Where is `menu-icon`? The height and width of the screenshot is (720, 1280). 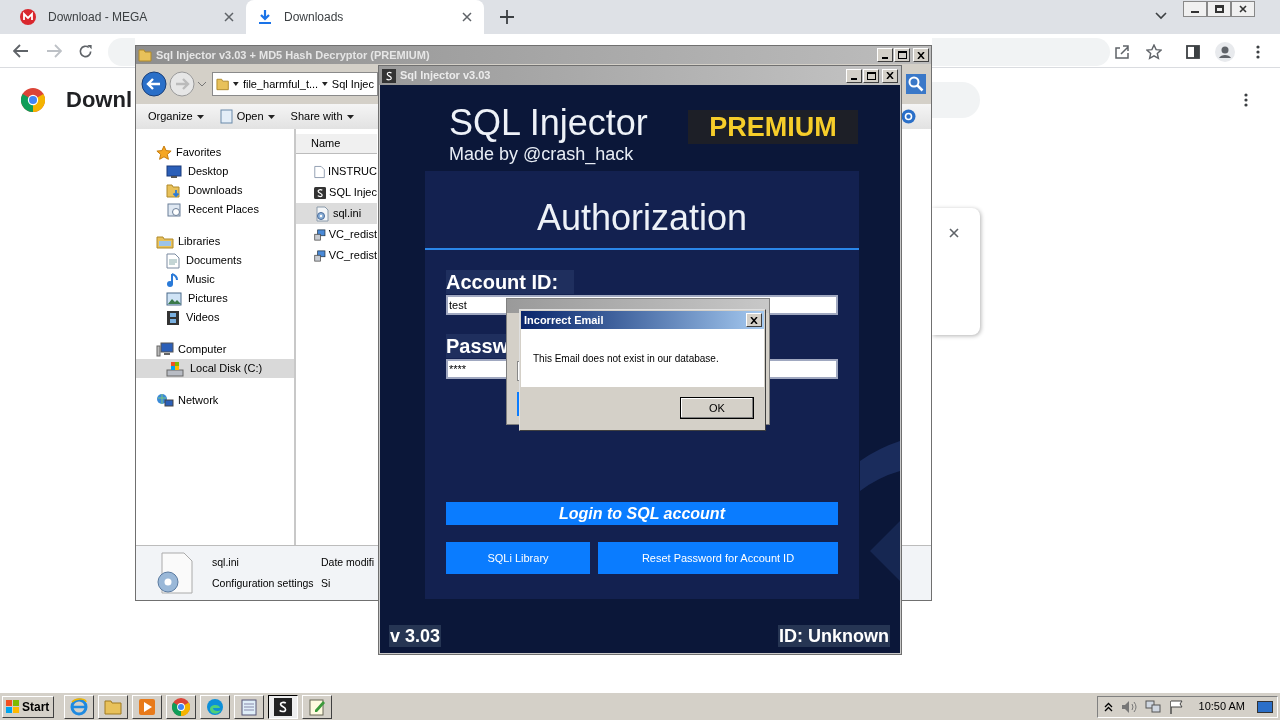 menu-icon is located at coordinates (1258, 52).